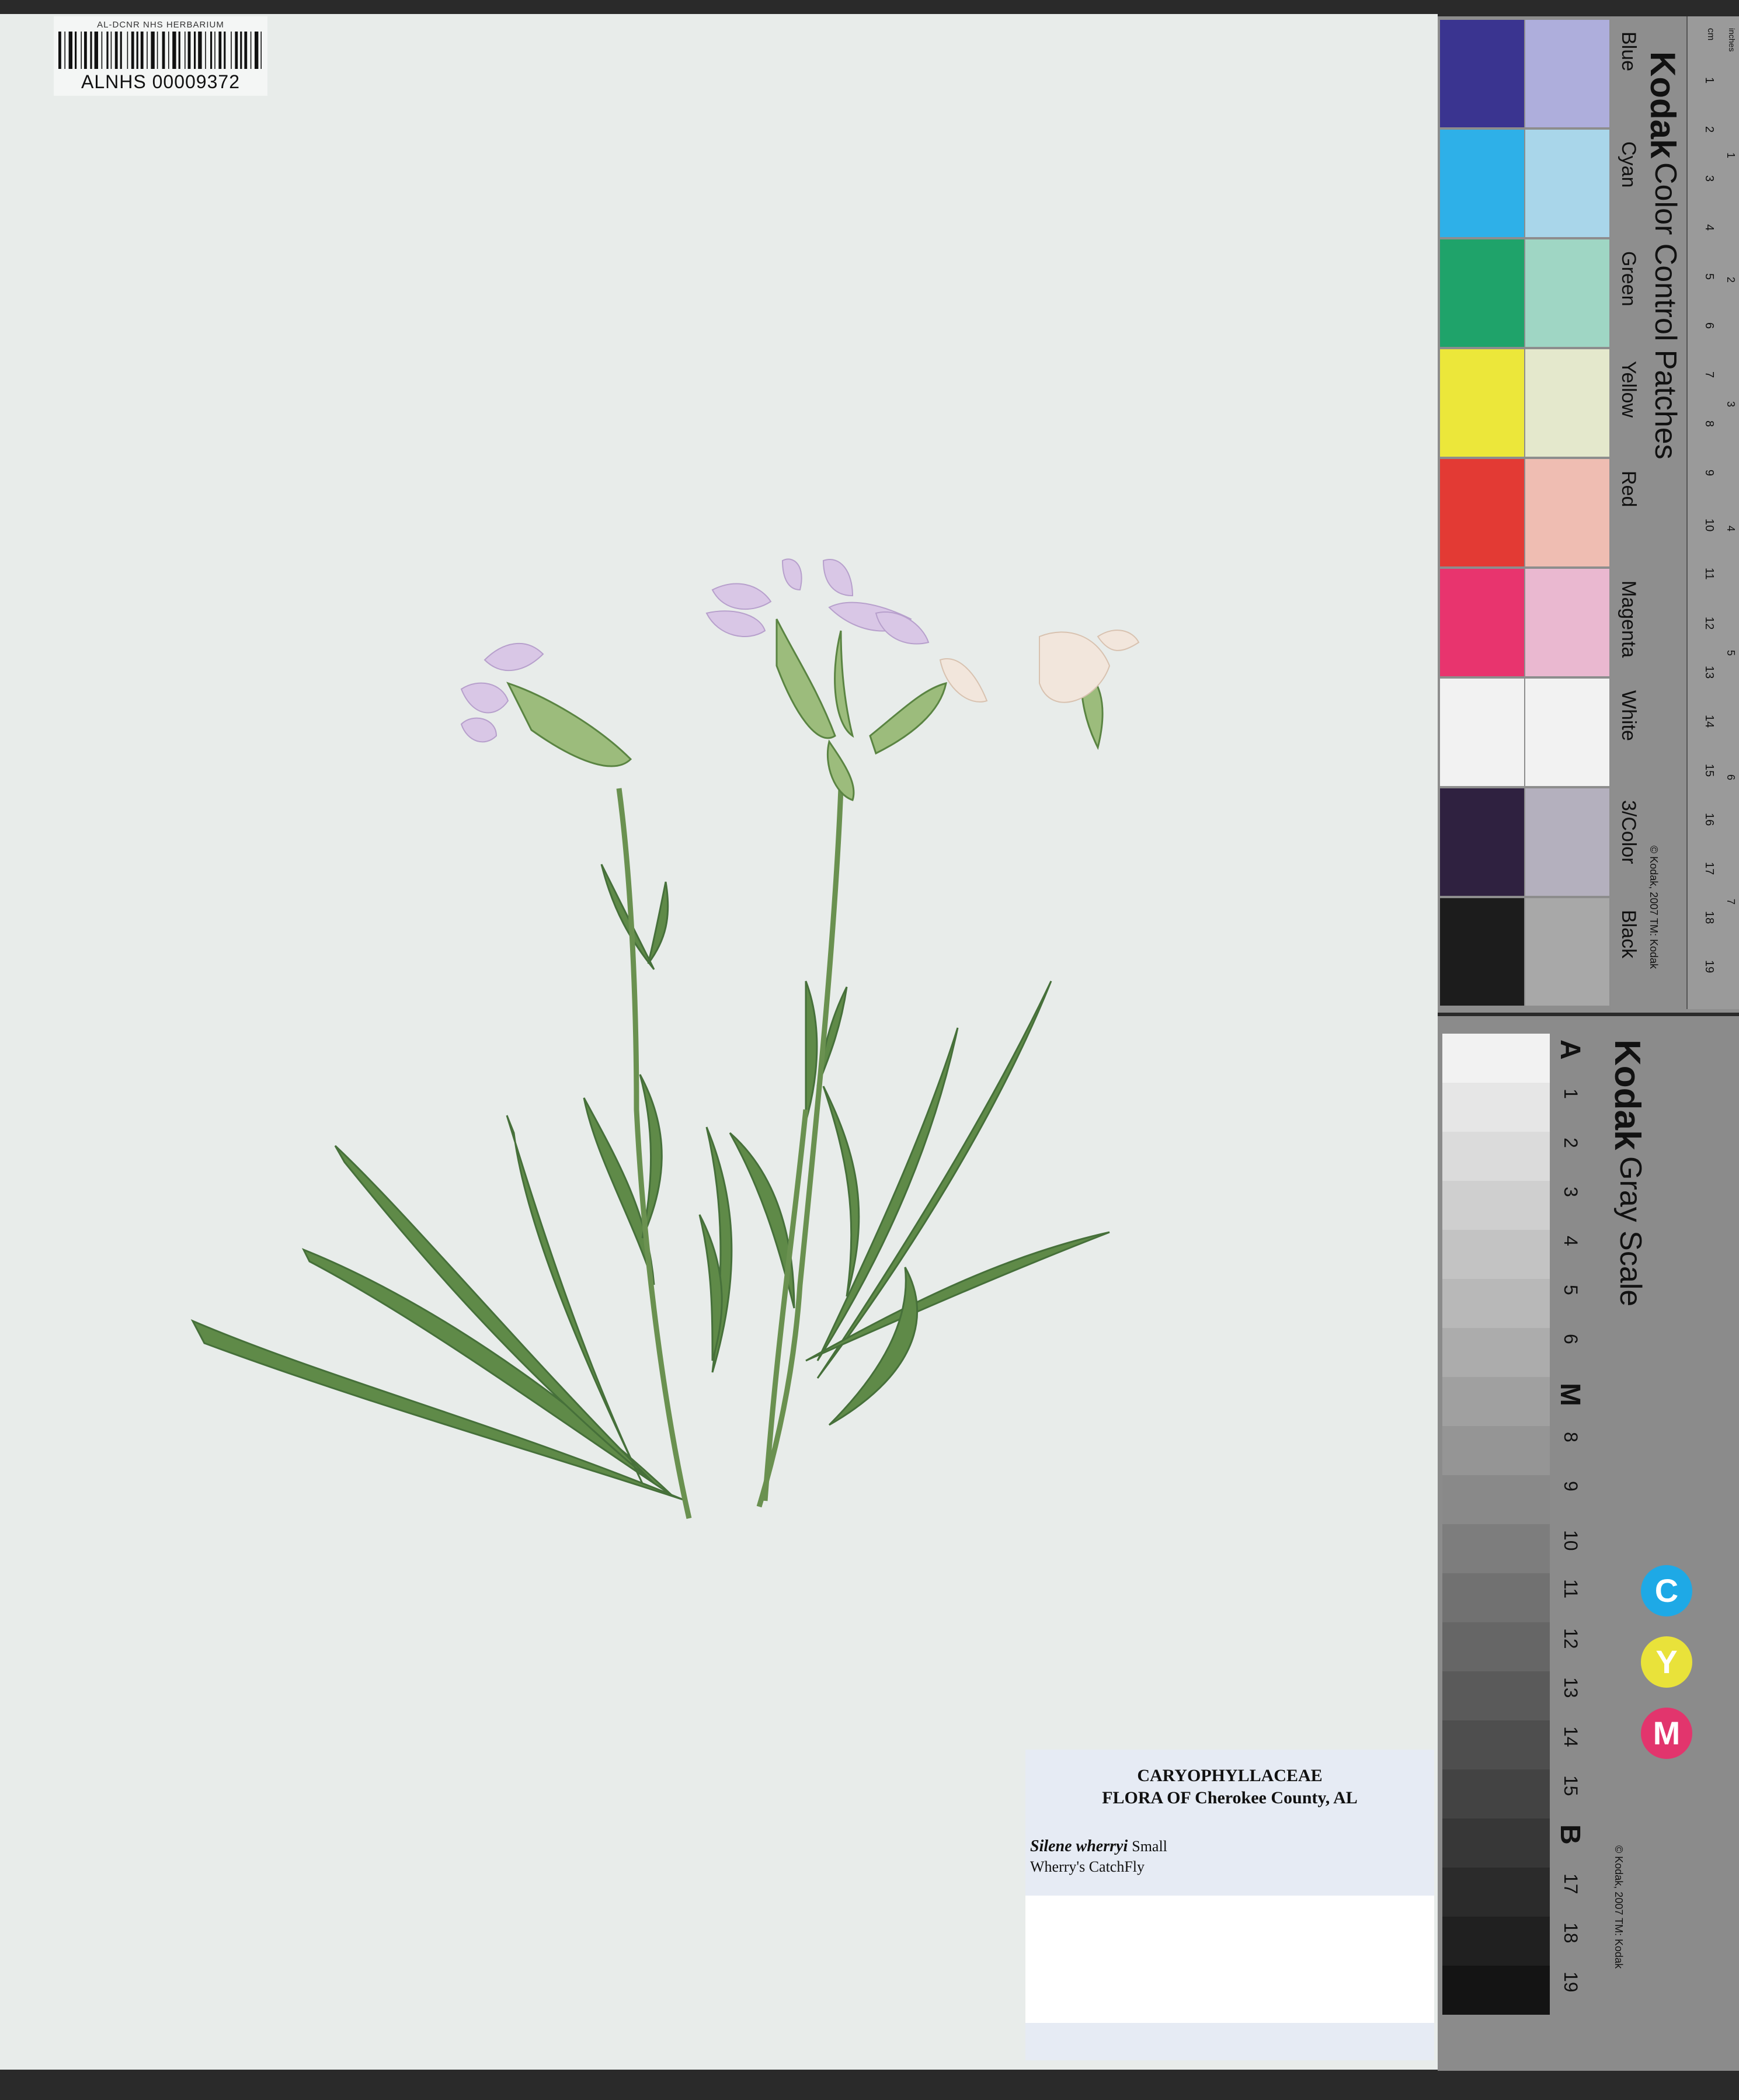 This screenshot has height=2100, width=1739. I want to click on gray-step-label: B, so click(1569, 1834).